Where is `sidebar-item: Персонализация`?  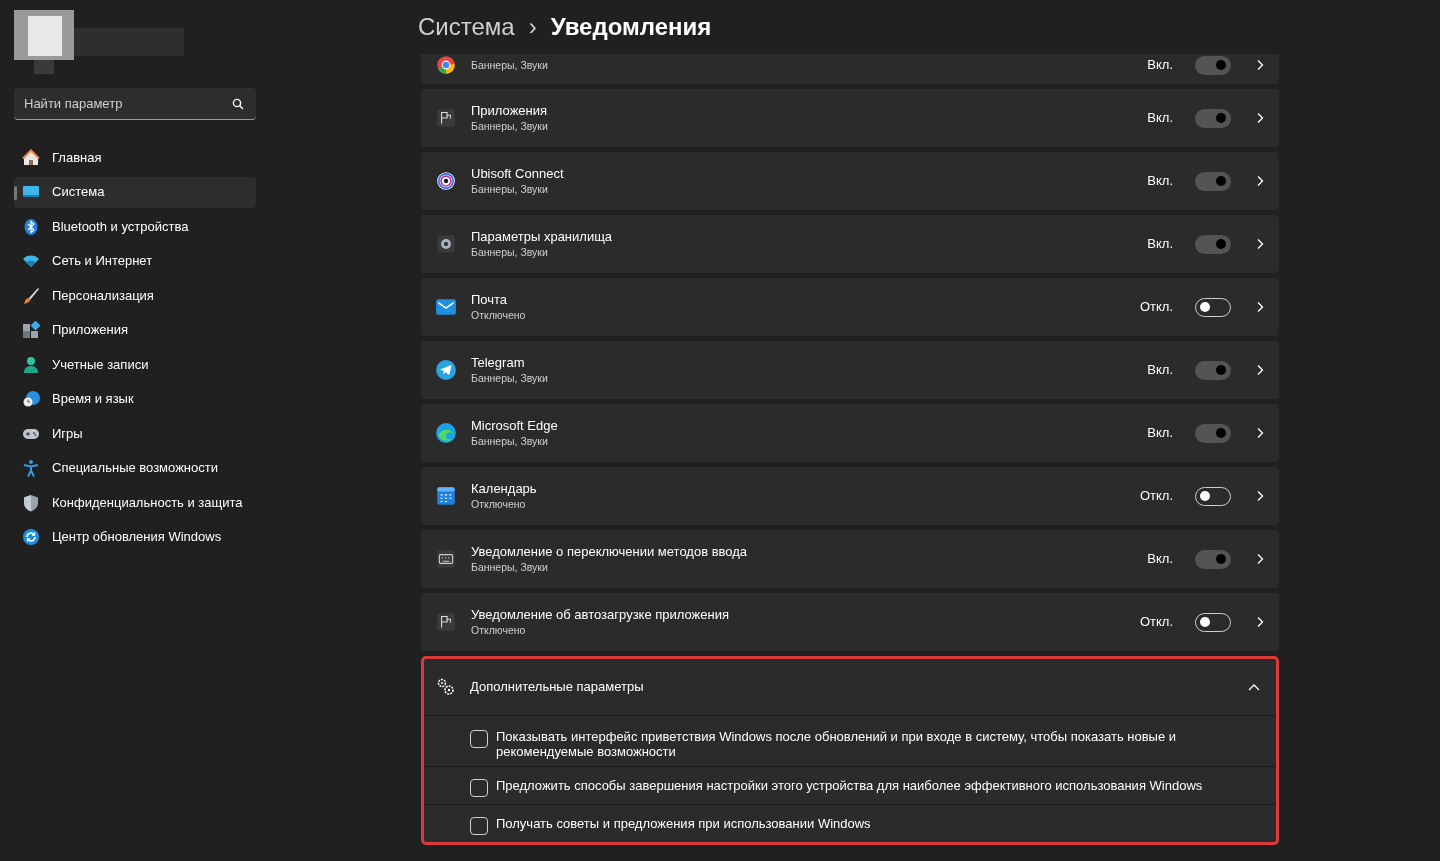
sidebar-item: Персонализация is located at coordinates (135, 295).